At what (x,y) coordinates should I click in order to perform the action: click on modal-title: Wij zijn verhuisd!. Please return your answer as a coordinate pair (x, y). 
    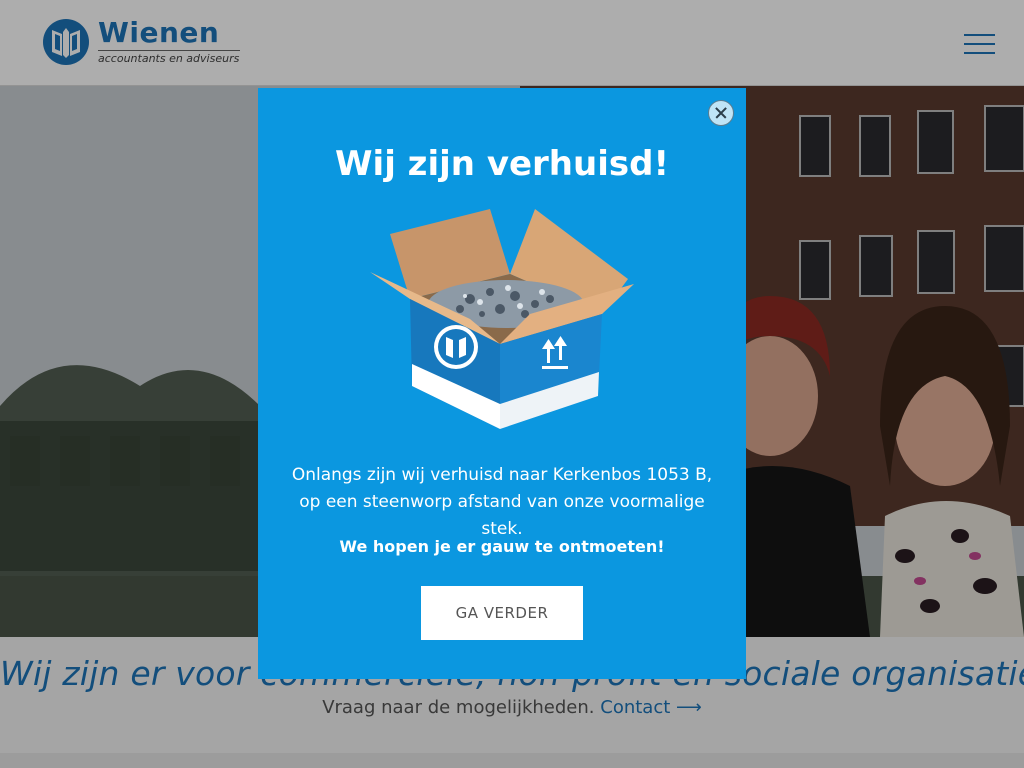
    Looking at the image, I should click on (502, 164).